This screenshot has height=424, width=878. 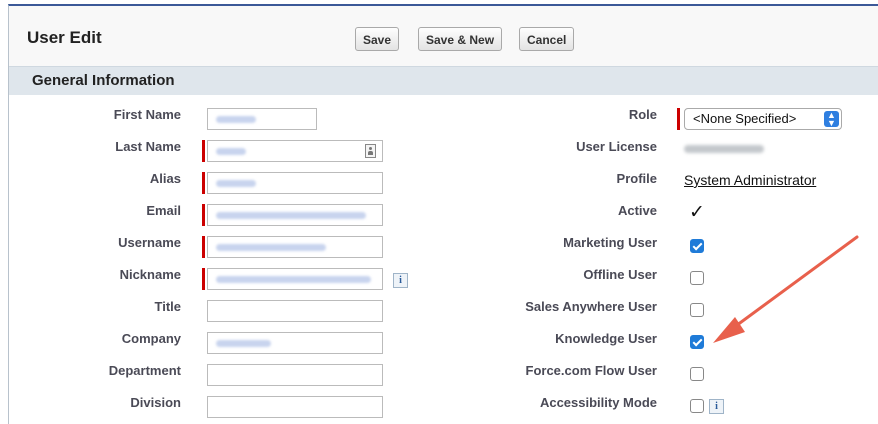 I want to click on force-flow-user-checkbox, so click(x=697, y=374).